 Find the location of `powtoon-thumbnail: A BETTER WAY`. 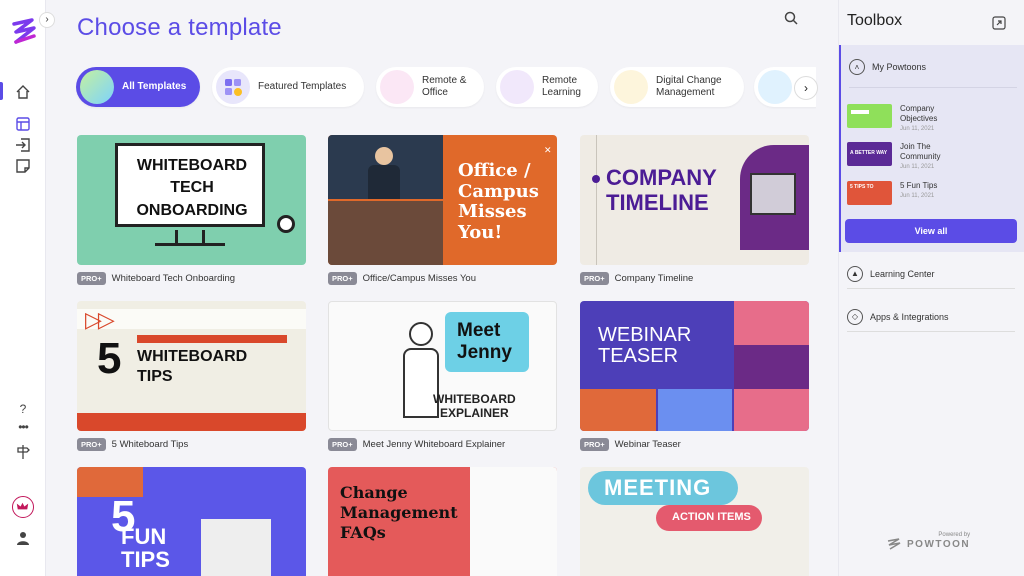

powtoon-thumbnail: A BETTER WAY is located at coordinates (869, 154).